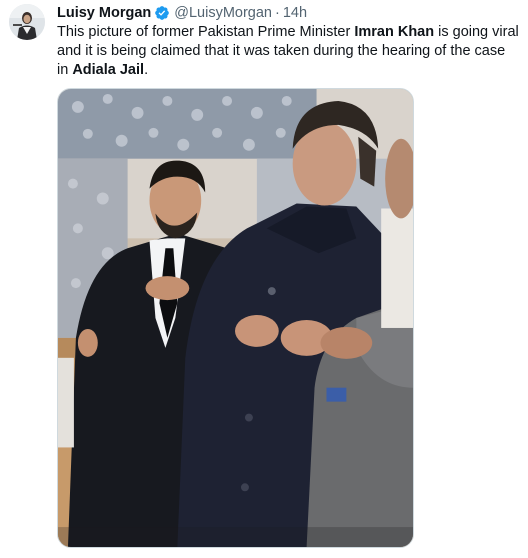 This screenshot has width=528, height=558. What do you see at coordinates (295, 13) in the screenshot?
I see `timestamp: 14h` at bounding box center [295, 13].